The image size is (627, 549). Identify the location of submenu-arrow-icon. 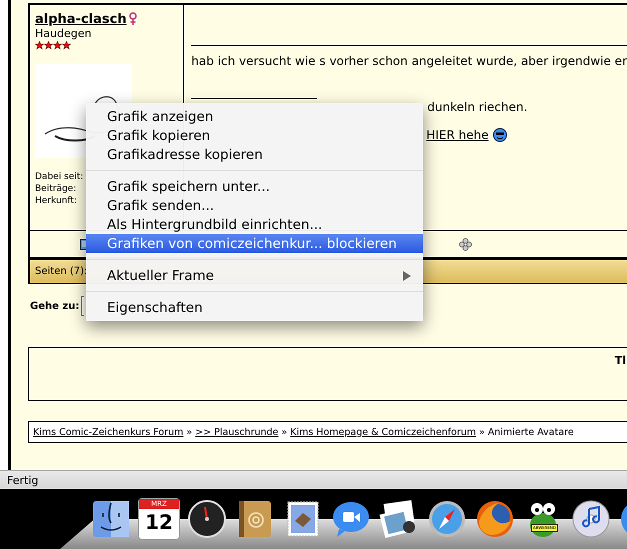
(407, 275).